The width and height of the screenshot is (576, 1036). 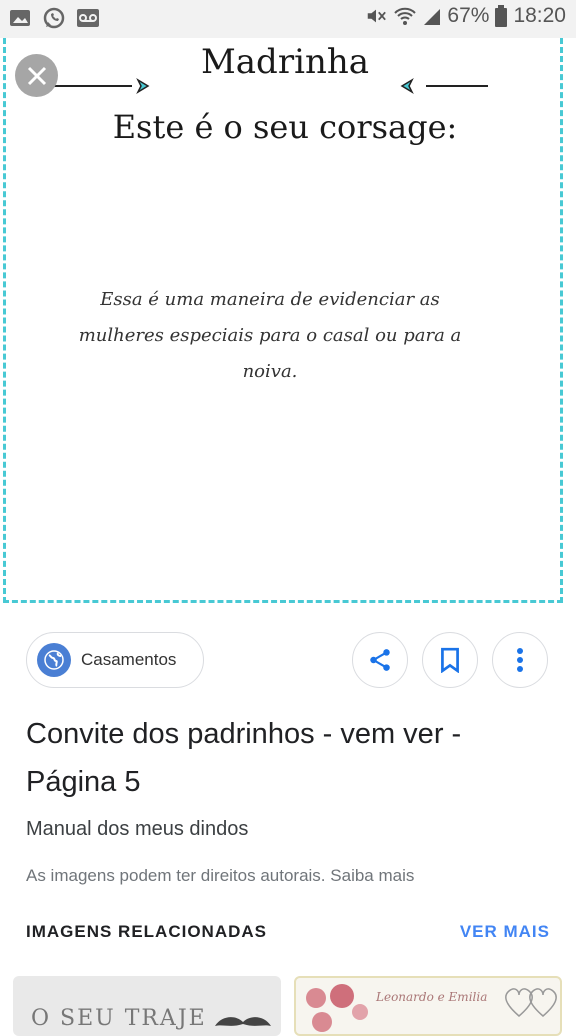 What do you see at coordinates (377, 16) in the screenshot?
I see `mute-icon` at bounding box center [377, 16].